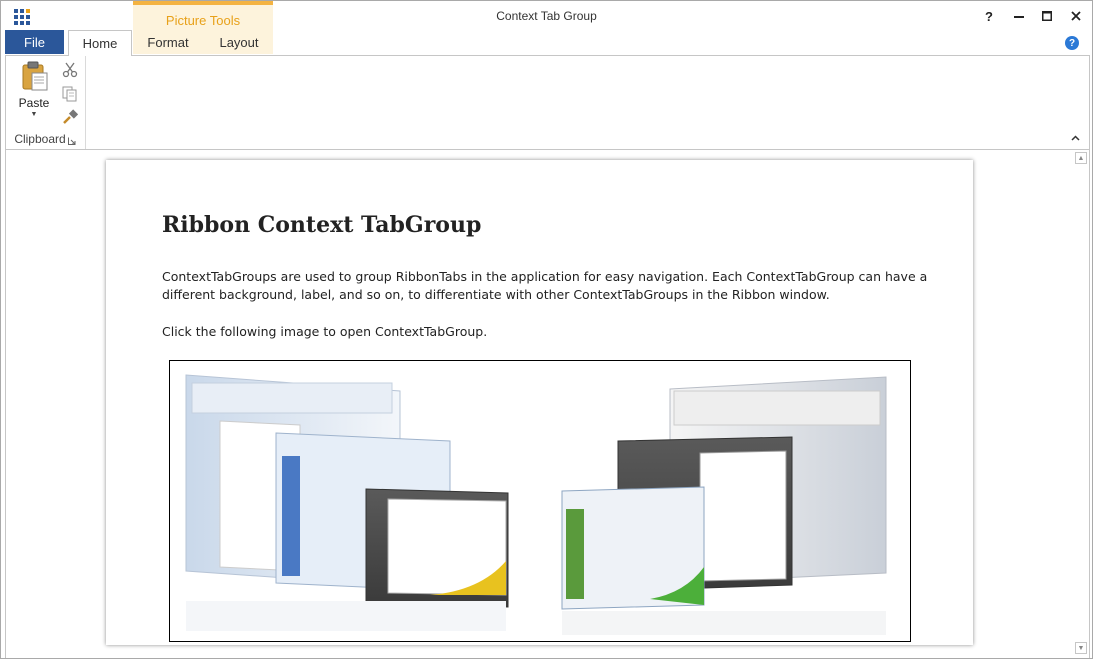 This screenshot has height=659, width=1093. I want to click on tab-file: File, so click(34, 42).